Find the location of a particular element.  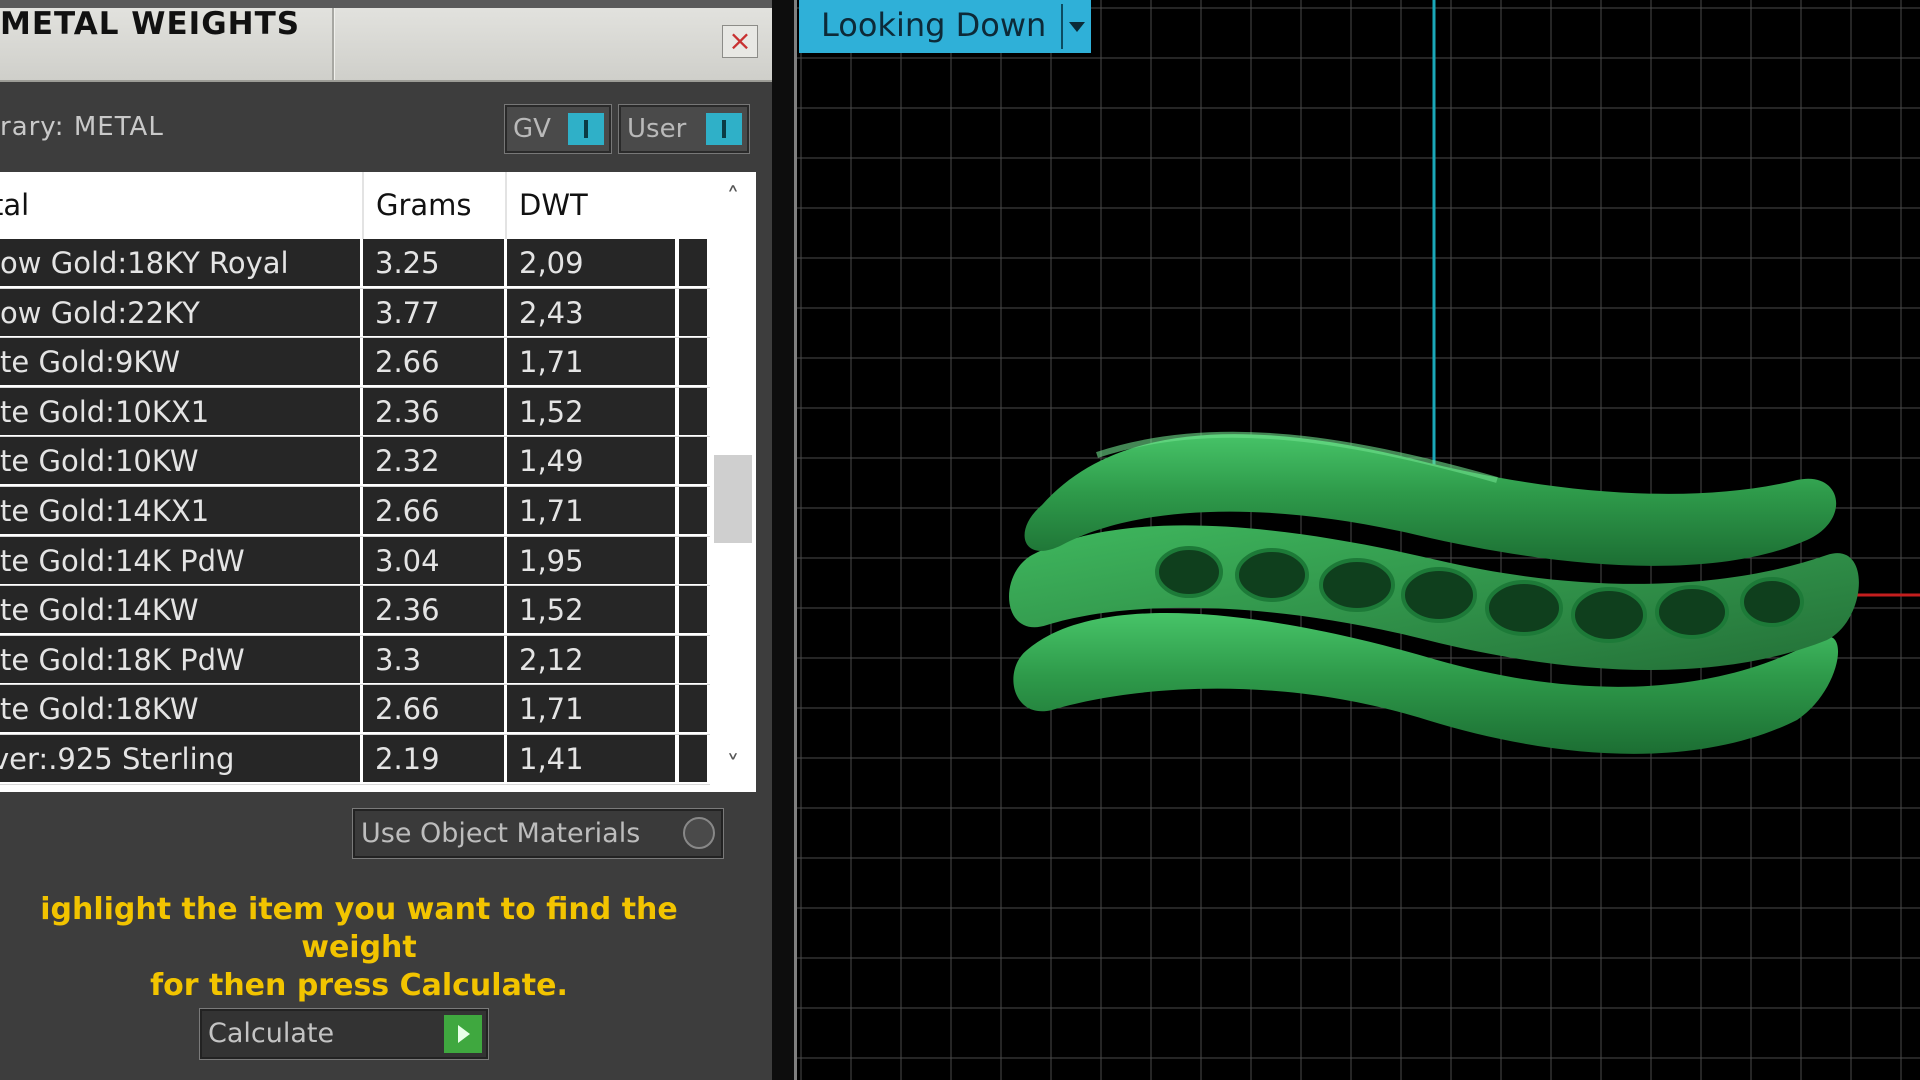

view-dropdown-label: Looking Down is located at coordinates (934, 25).